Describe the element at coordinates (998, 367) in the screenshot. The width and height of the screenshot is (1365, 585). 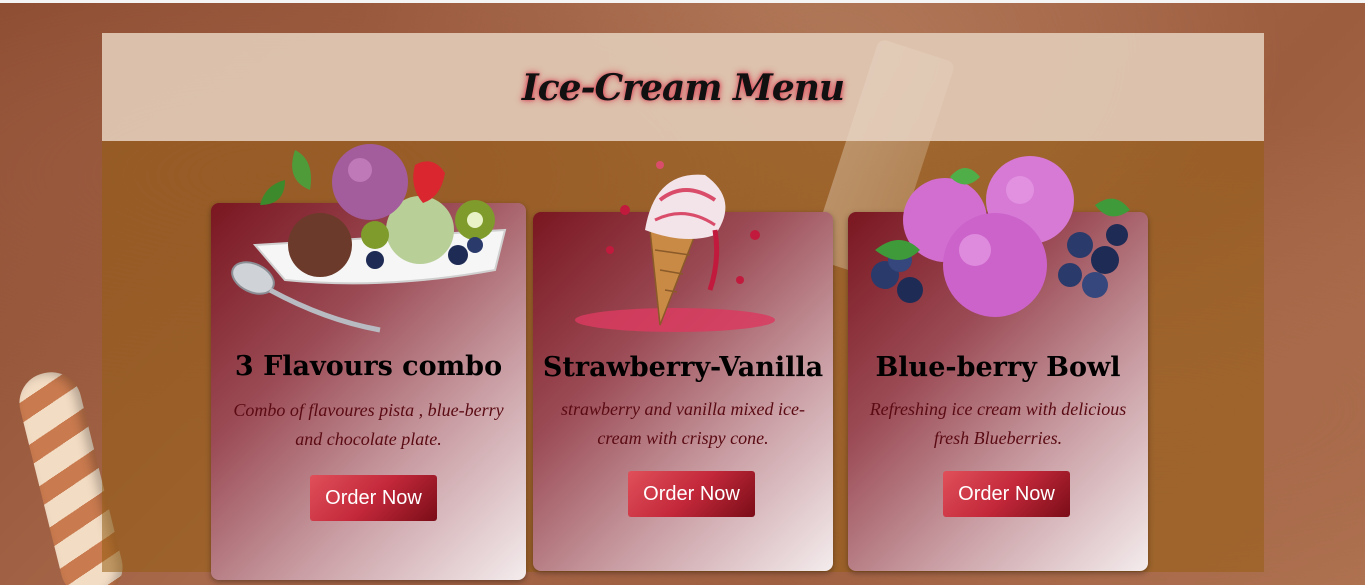
I see `card-title: Blue-berry Bowl` at that location.